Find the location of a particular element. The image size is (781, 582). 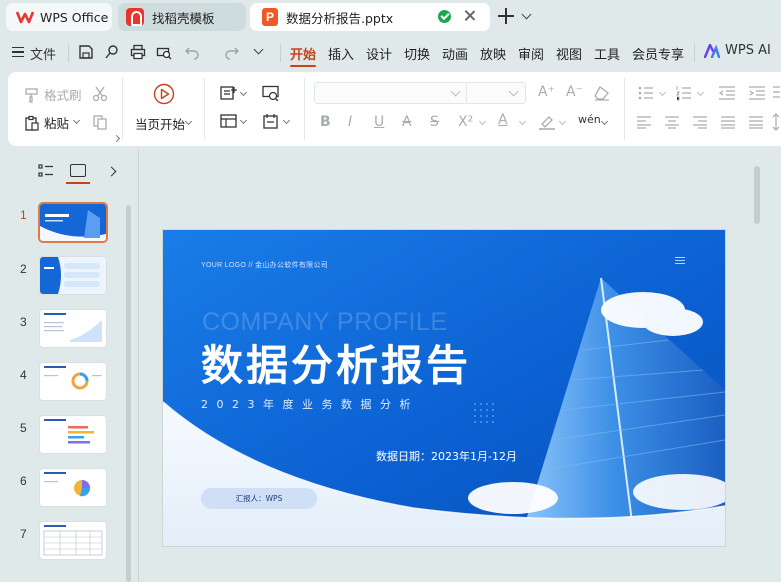

superscript-chevron-icon is located at coordinates (482, 121).